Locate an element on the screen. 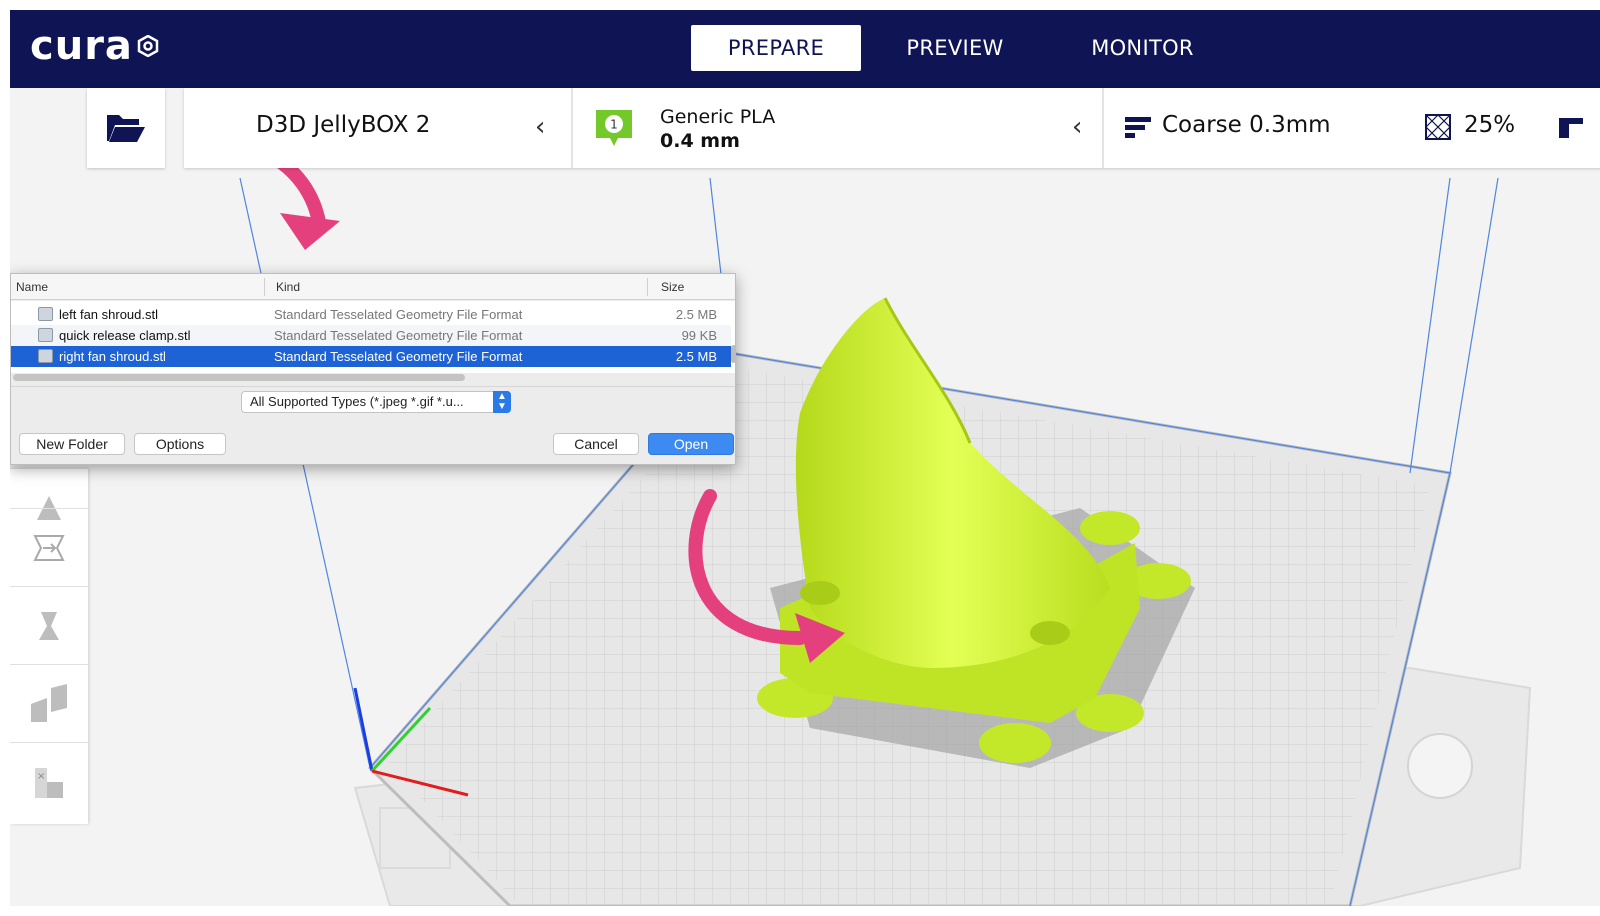  infill-icon is located at coordinates (1438, 127).